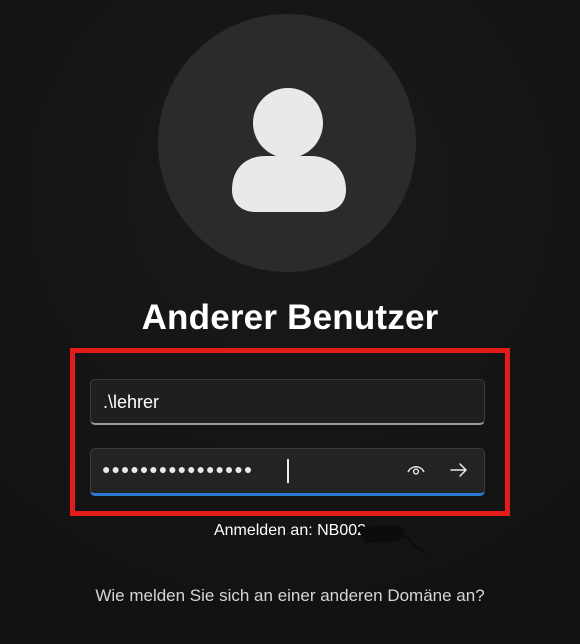 The height and width of the screenshot is (644, 580). What do you see at coordinates (131, 402) in the screenshot?
I see `username-value: .\lehrer` at bounding box center [131, 402].